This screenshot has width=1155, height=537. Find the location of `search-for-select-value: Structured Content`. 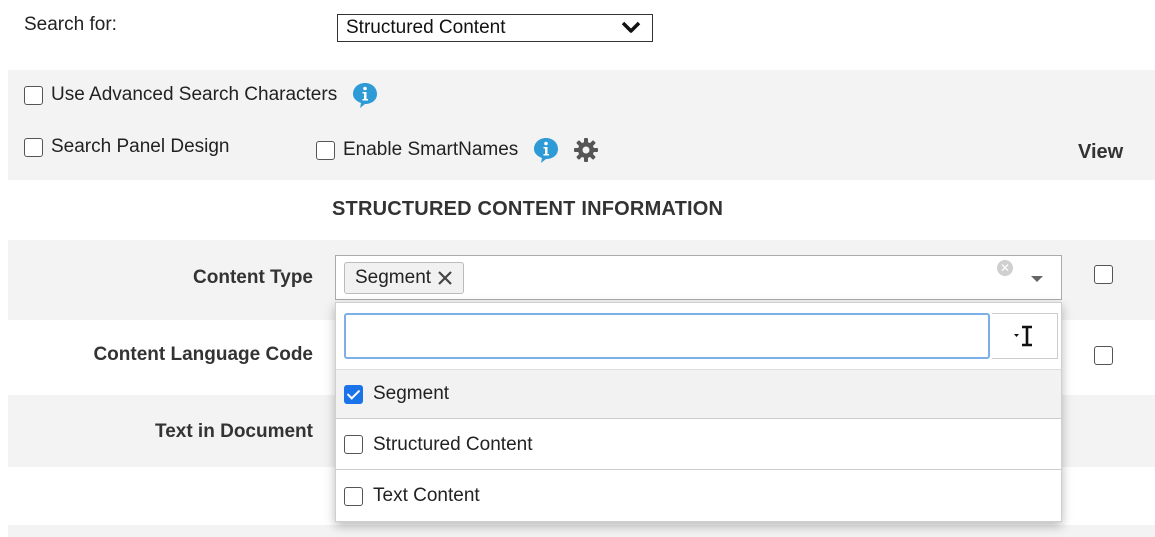

search-for-select-value: Structured Content is located at coordinates (426, 27).